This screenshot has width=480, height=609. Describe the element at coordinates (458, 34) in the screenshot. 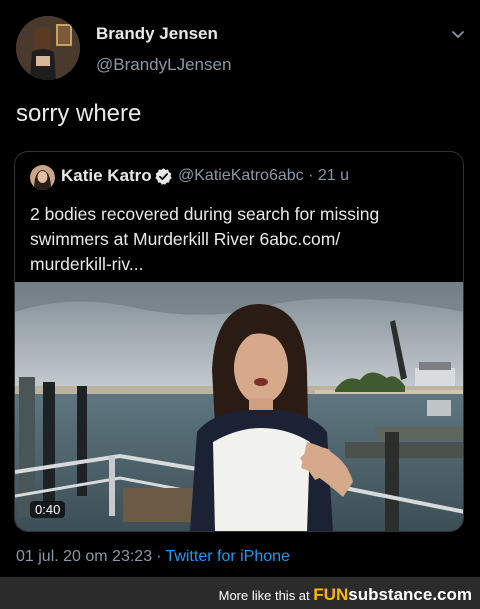

I see `chevron-down-icon` at that location.